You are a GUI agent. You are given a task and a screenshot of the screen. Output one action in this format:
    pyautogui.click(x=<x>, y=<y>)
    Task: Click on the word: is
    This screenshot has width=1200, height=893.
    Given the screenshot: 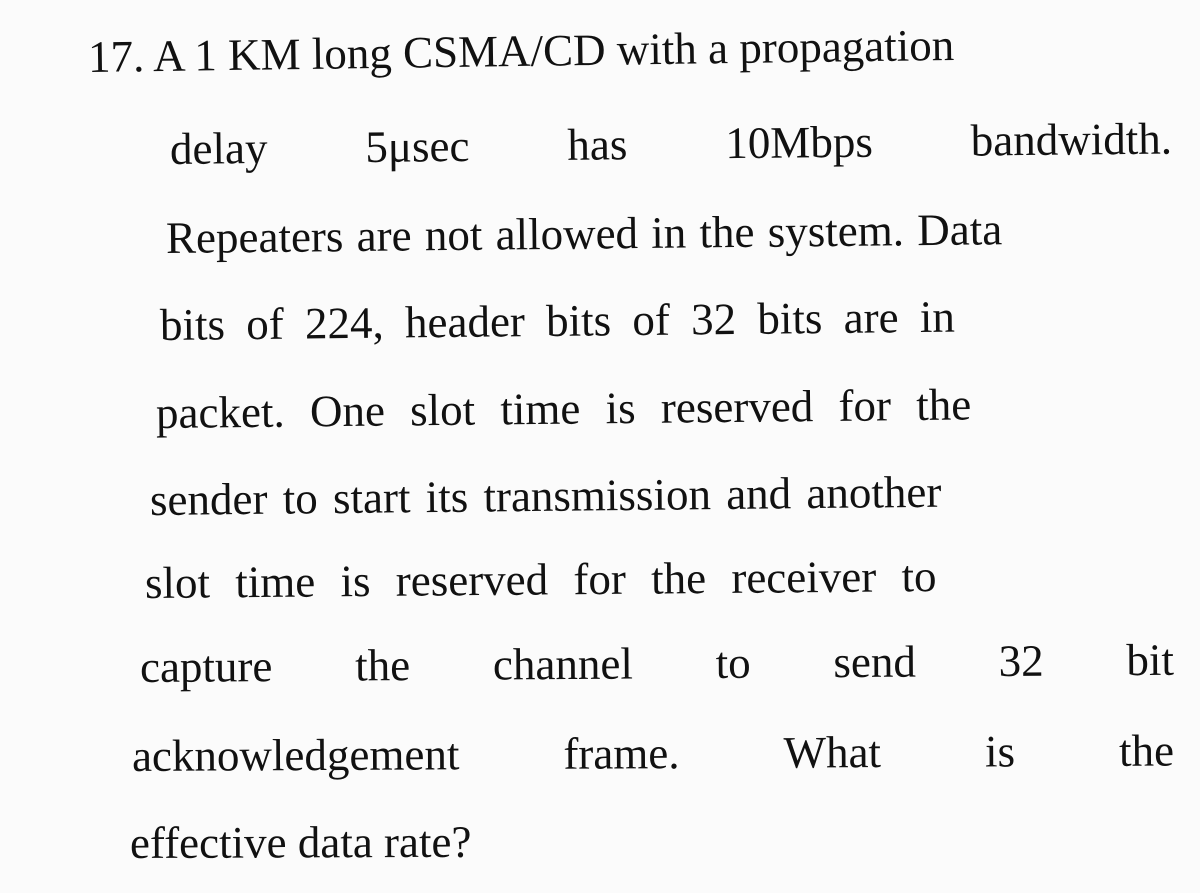 What is the action you would take?
    pyautogui.click(x=1000, y=751)
    